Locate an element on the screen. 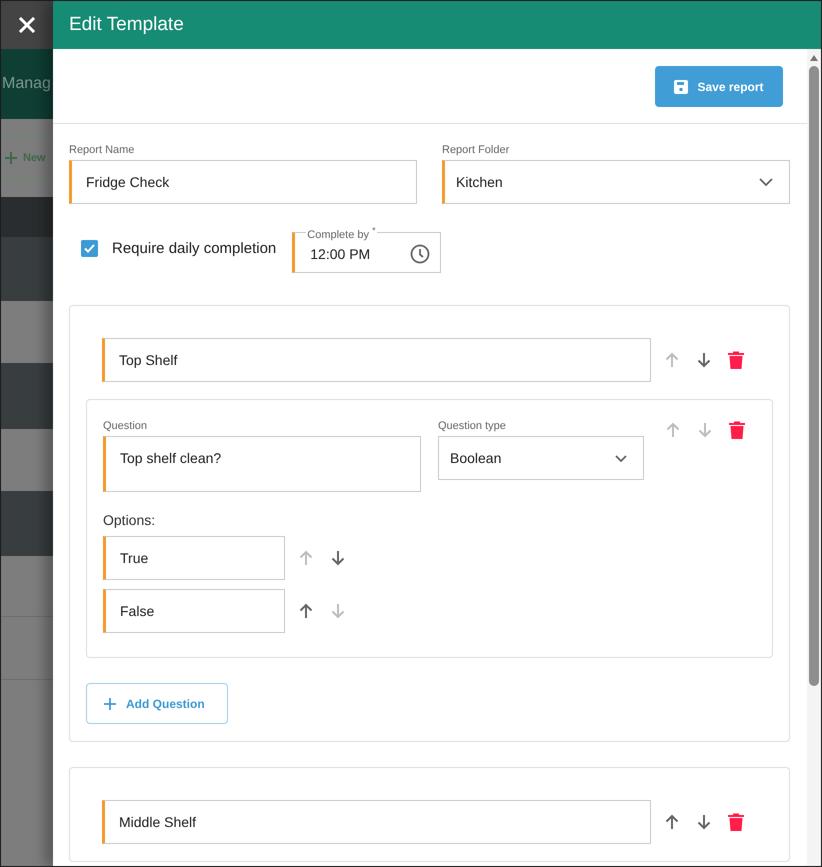 This screenshot has height=867, width=822. check-icon is located at coordinates (89, 248).